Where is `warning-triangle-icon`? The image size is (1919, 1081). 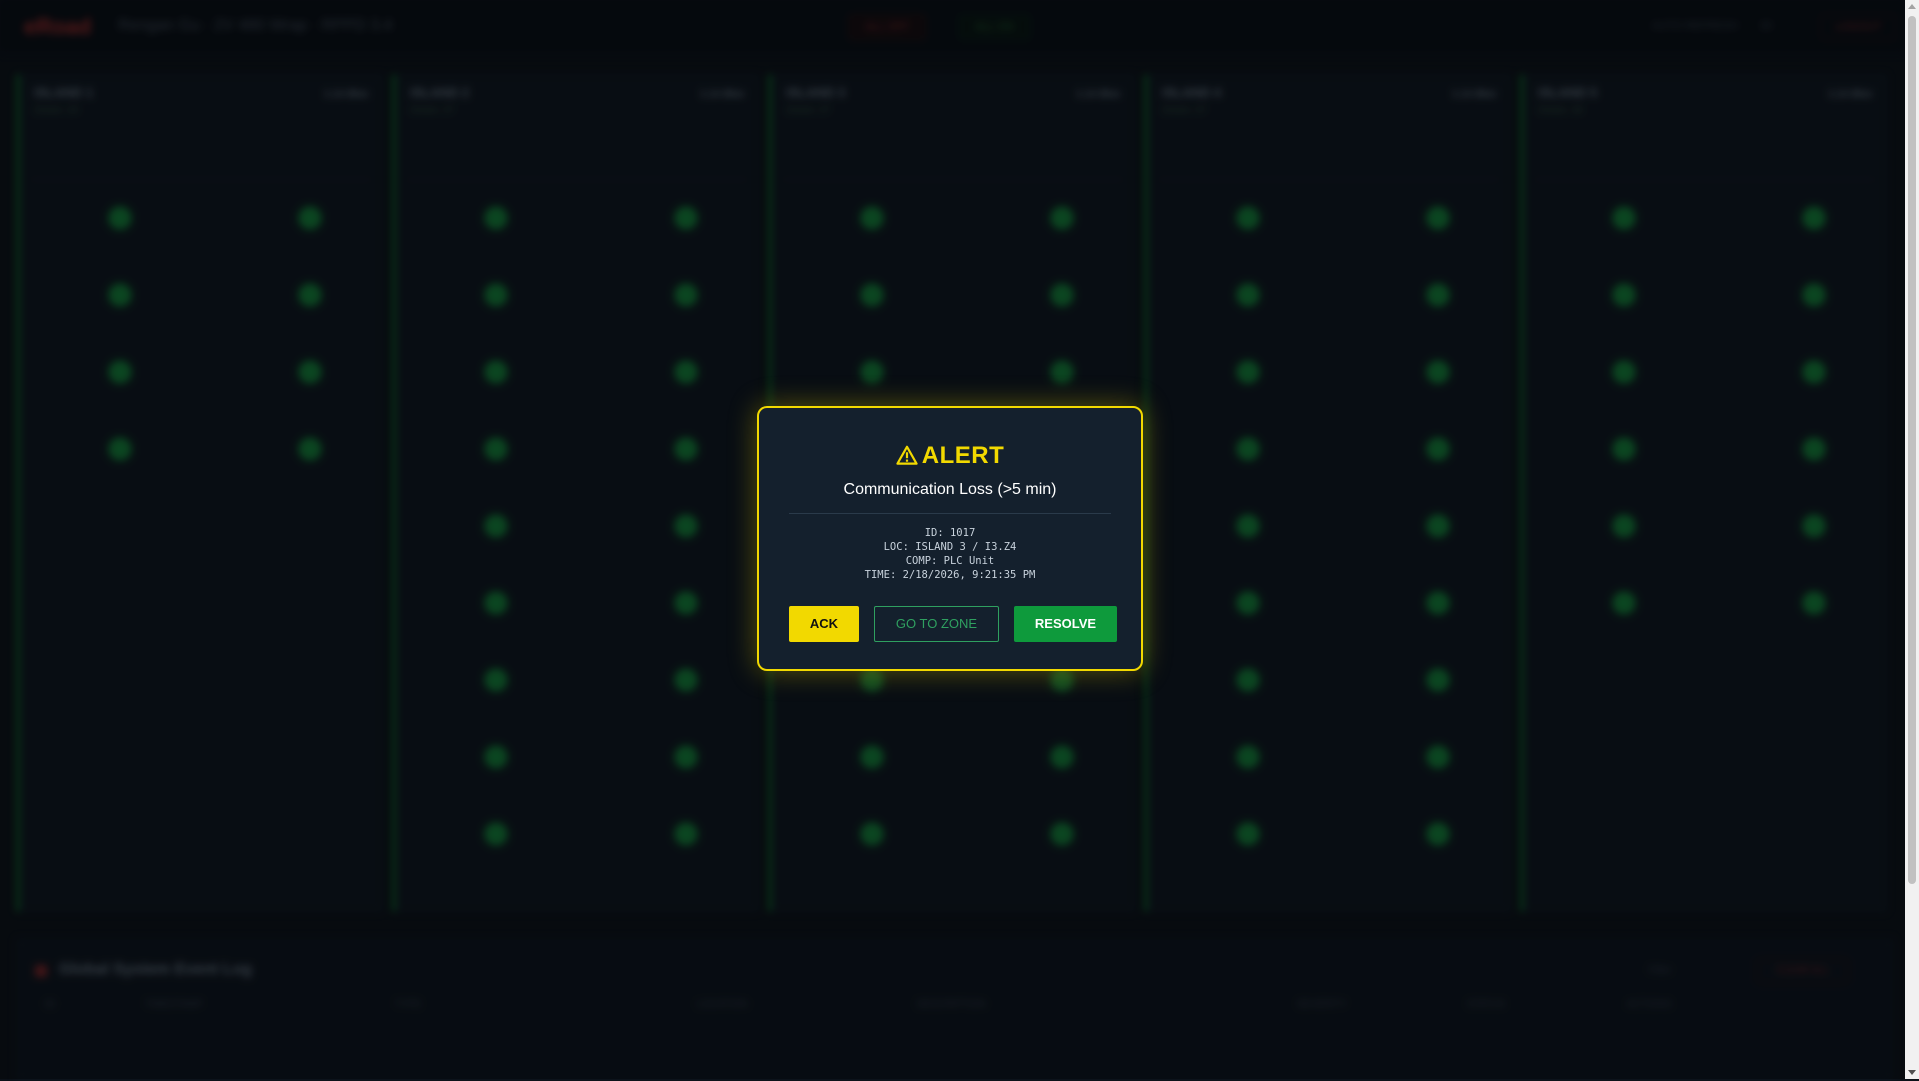 warning-triangle-icon is located at coordinates (907, 455).